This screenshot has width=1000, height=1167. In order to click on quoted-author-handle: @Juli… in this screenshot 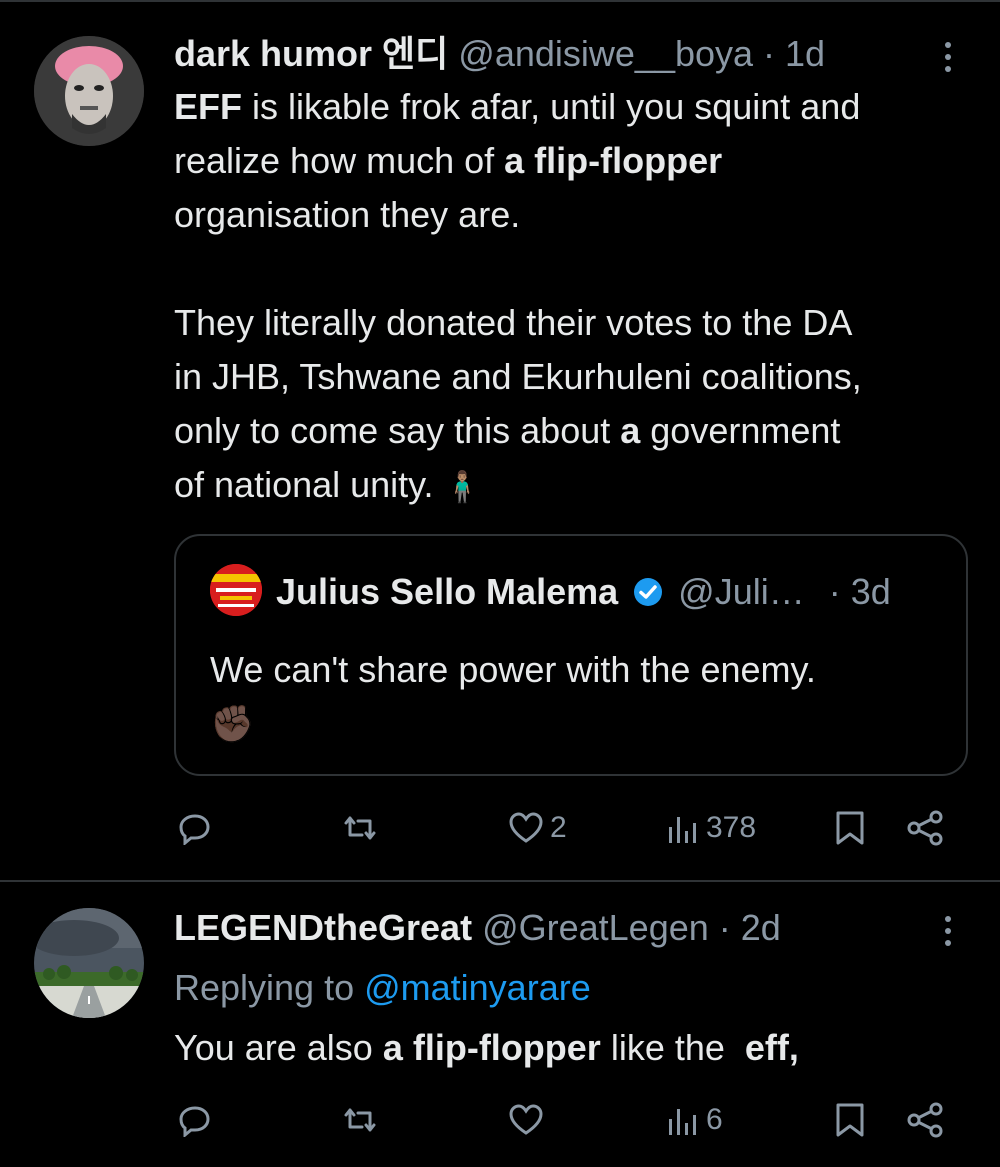, I will do `click(741, 591)`.